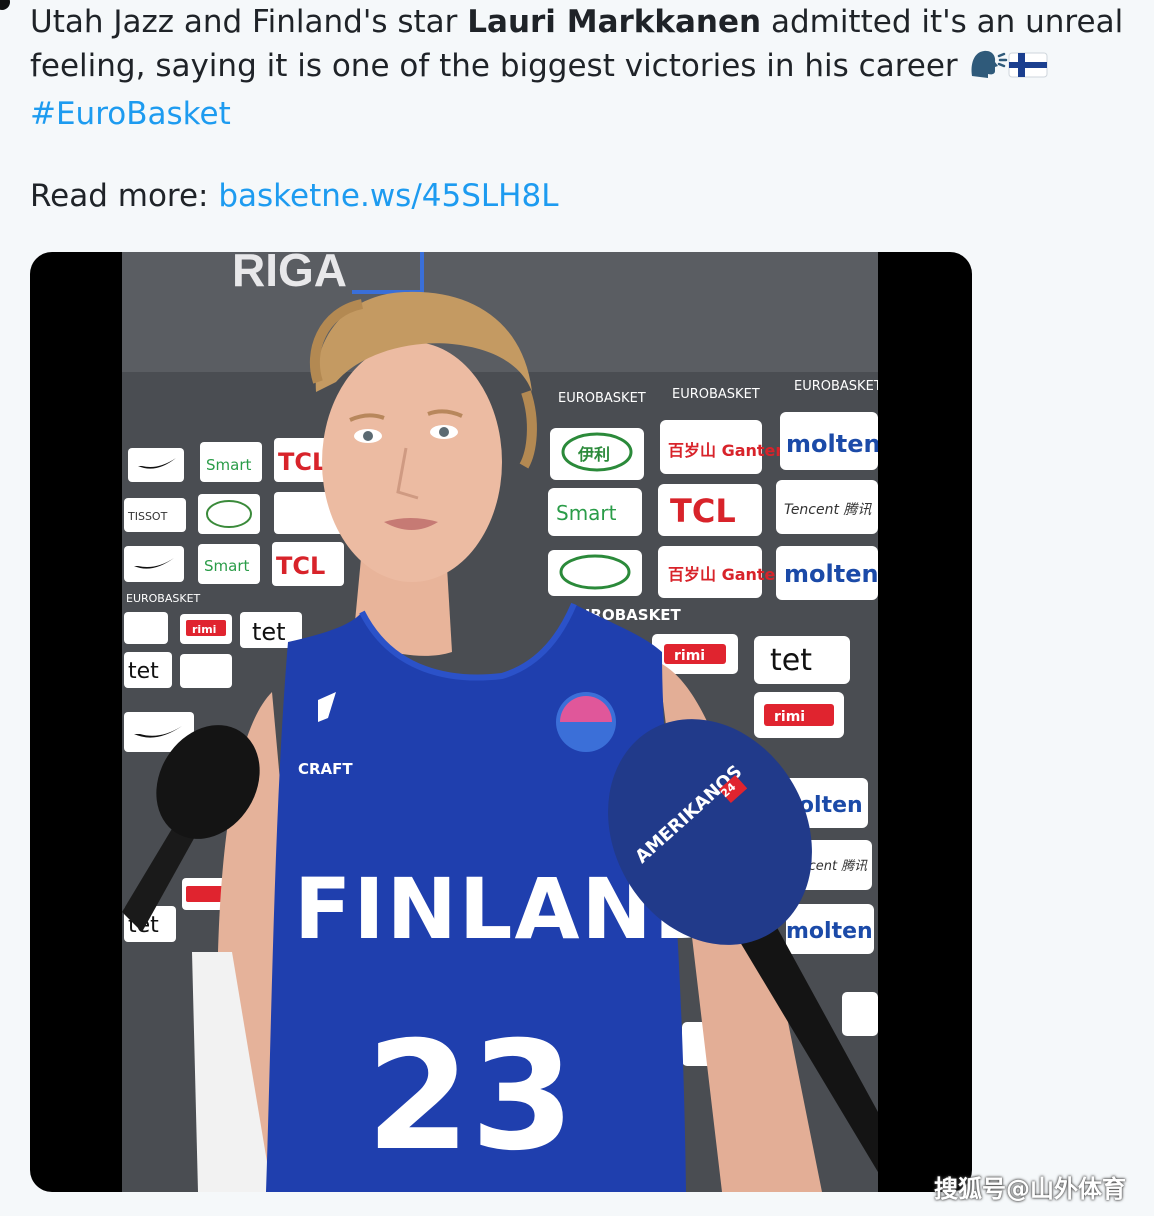  I want to click on read-more-label: Read more:, so click(124, 196).